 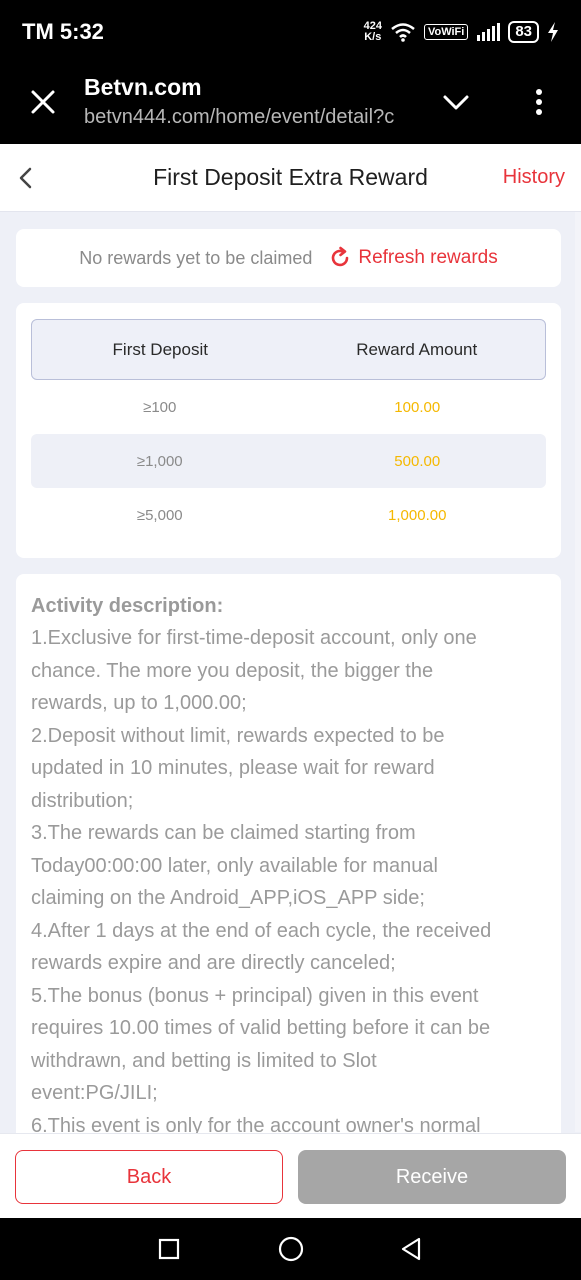 I want to click on site-url: betvn444.com/home/event/detail?c, so click(x=252, y=117).